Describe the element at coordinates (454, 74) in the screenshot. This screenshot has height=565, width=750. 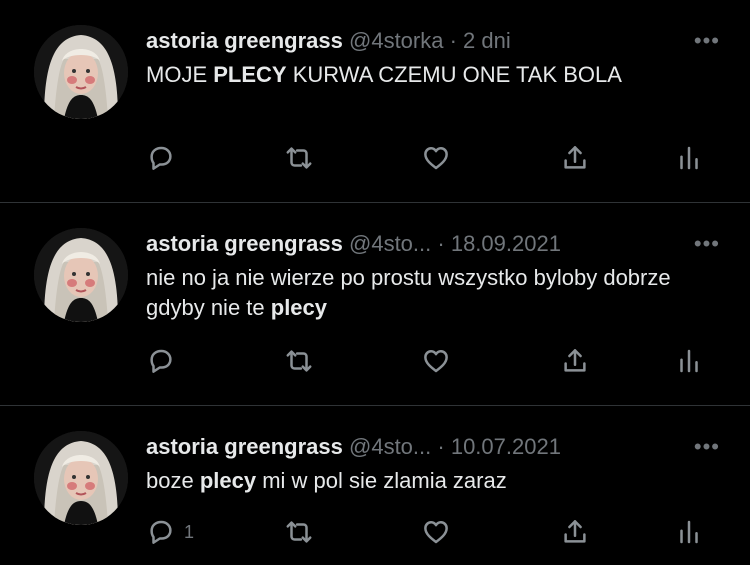
I see `text-segment: KURWA CZEMU ONE TAK BOLA` at that location.